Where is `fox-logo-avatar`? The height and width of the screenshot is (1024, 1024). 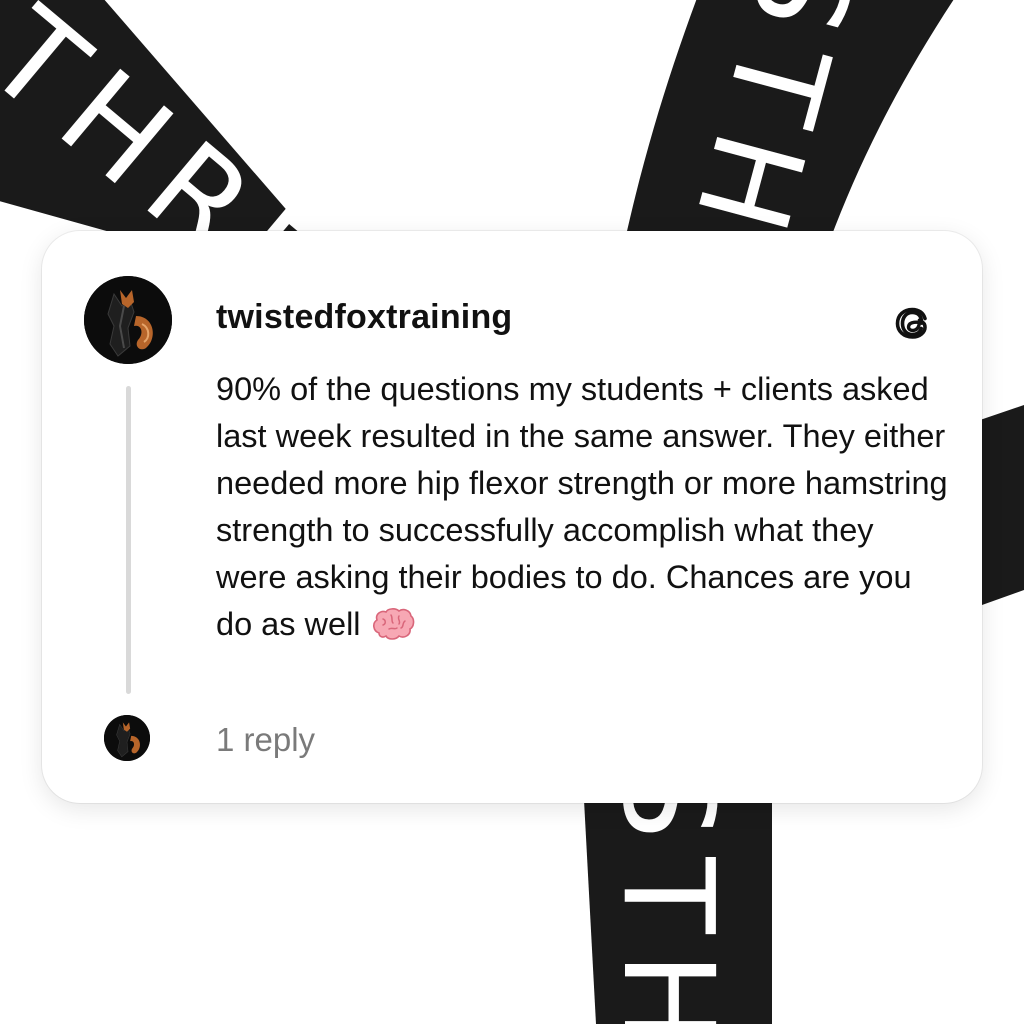 fox-logo-avatar is located at coordinates (128, 320).